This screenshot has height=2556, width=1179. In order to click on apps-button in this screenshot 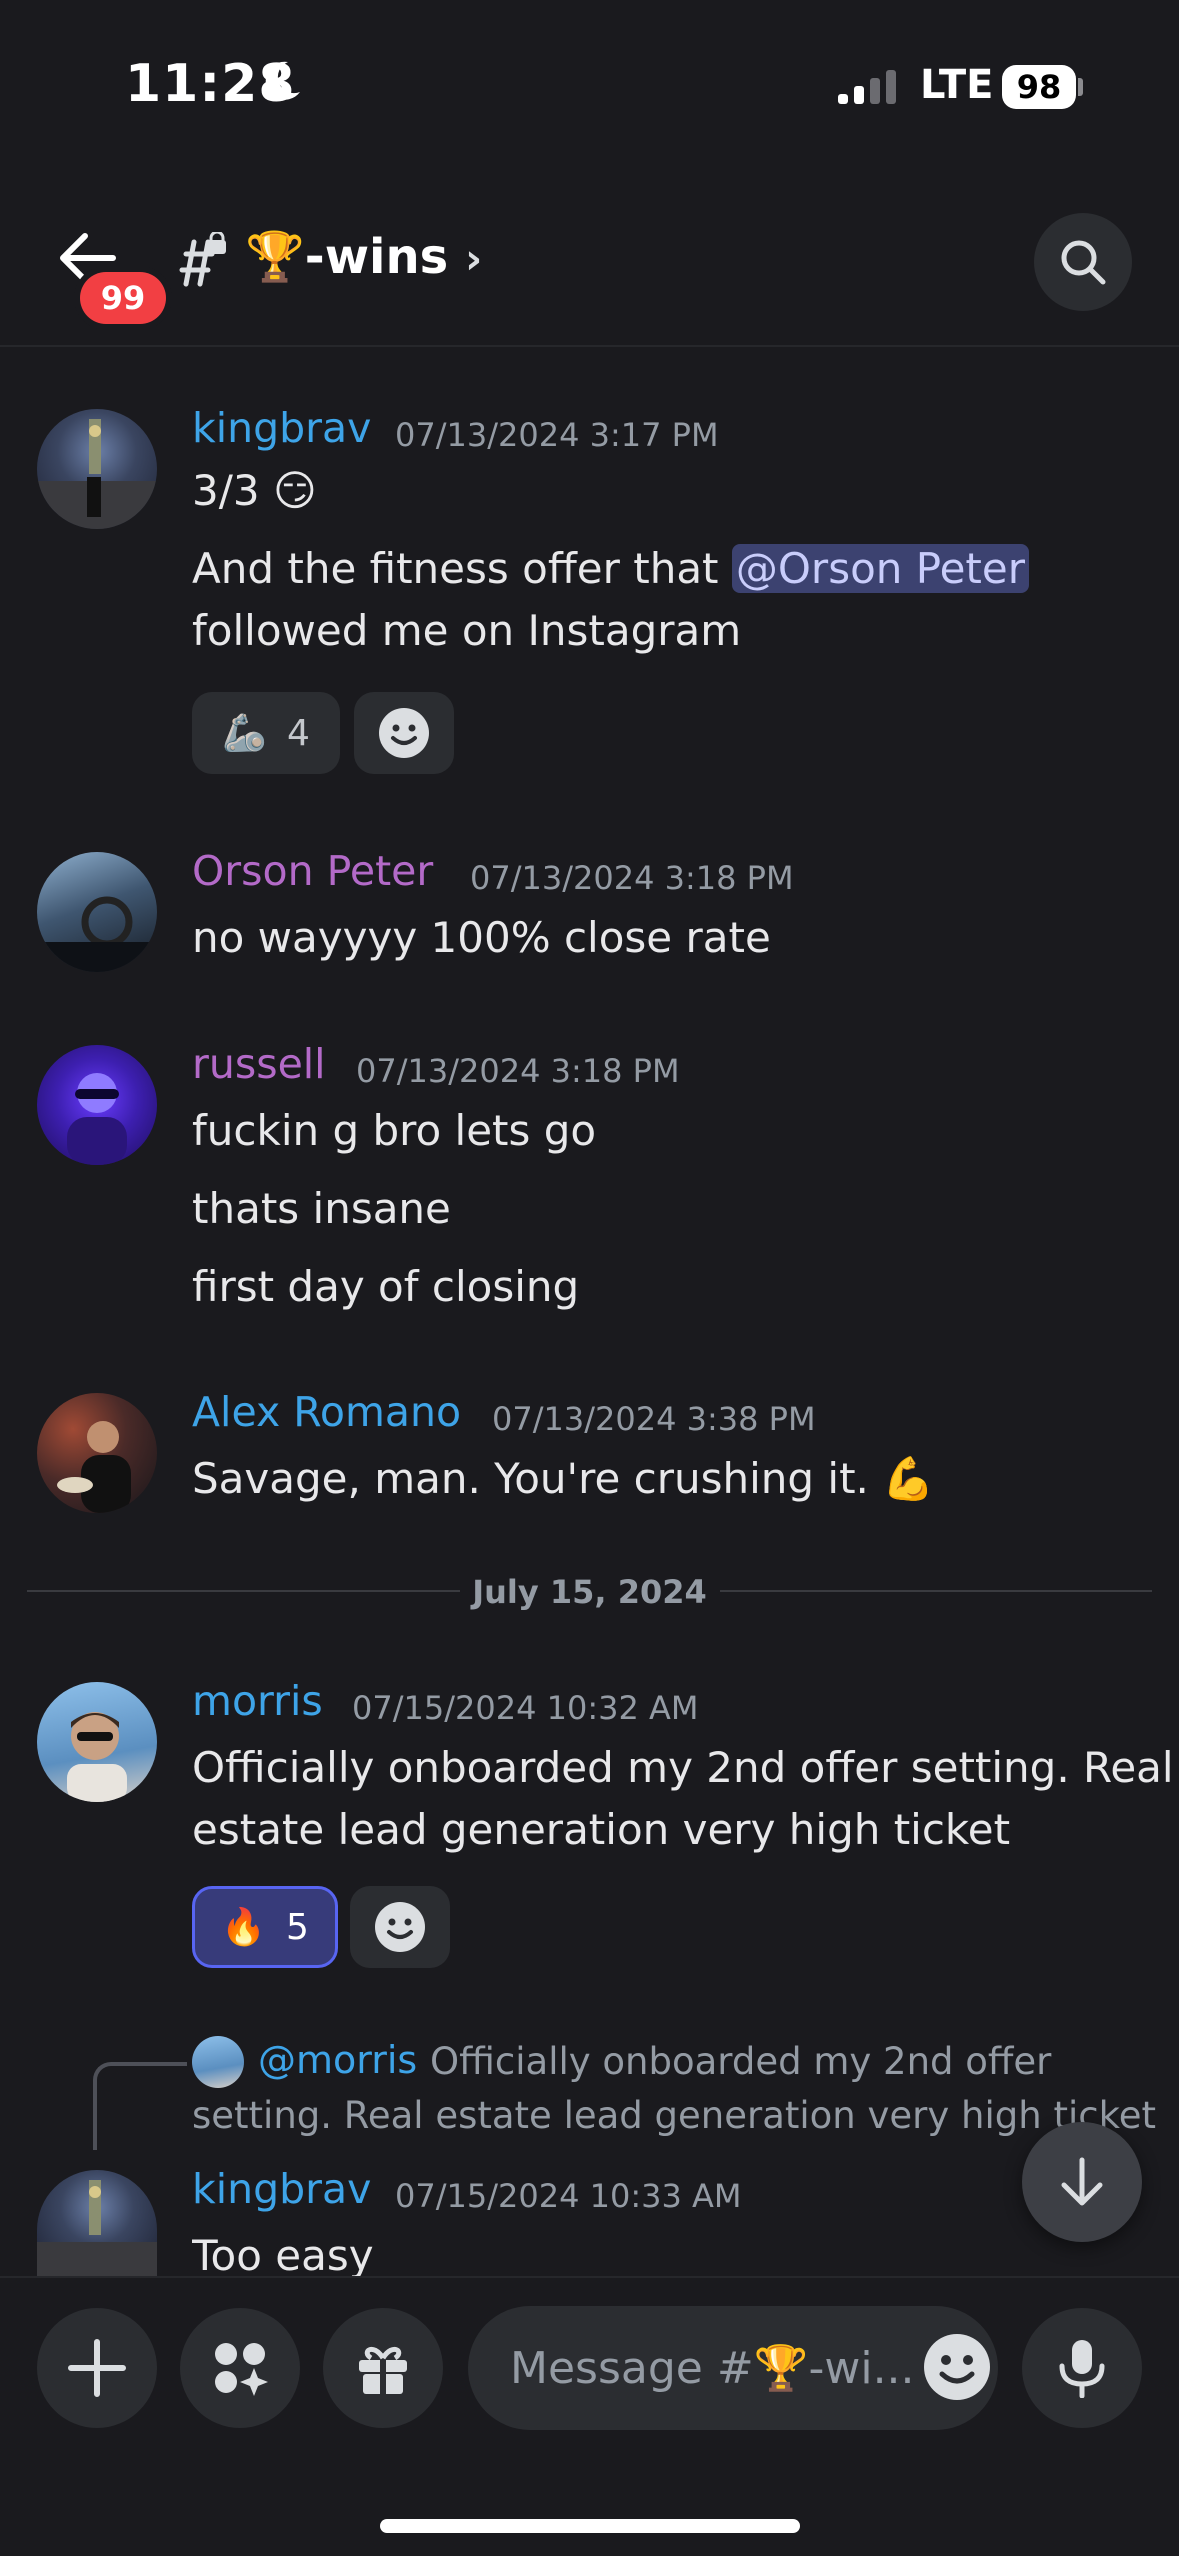, I will do `click(240, 2368)`.